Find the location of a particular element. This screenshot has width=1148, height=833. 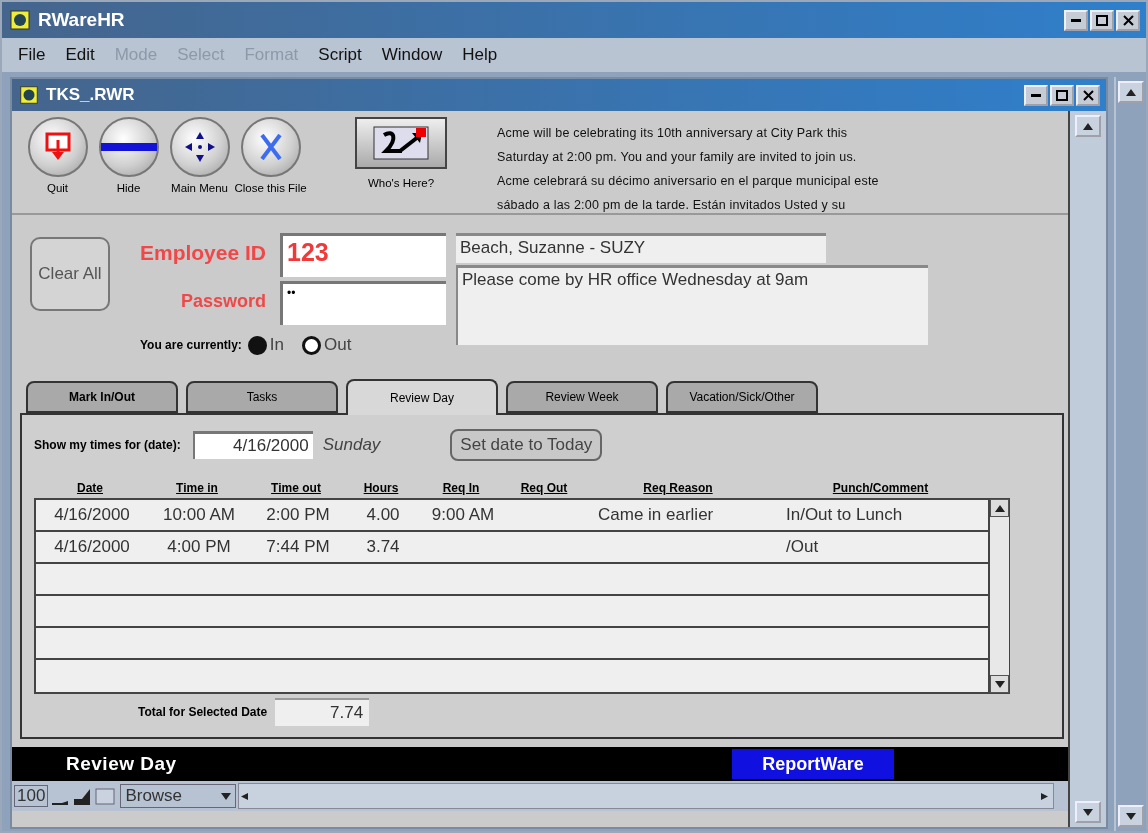

table-cell-text: 4.00 is located at coordinates (383, 515).